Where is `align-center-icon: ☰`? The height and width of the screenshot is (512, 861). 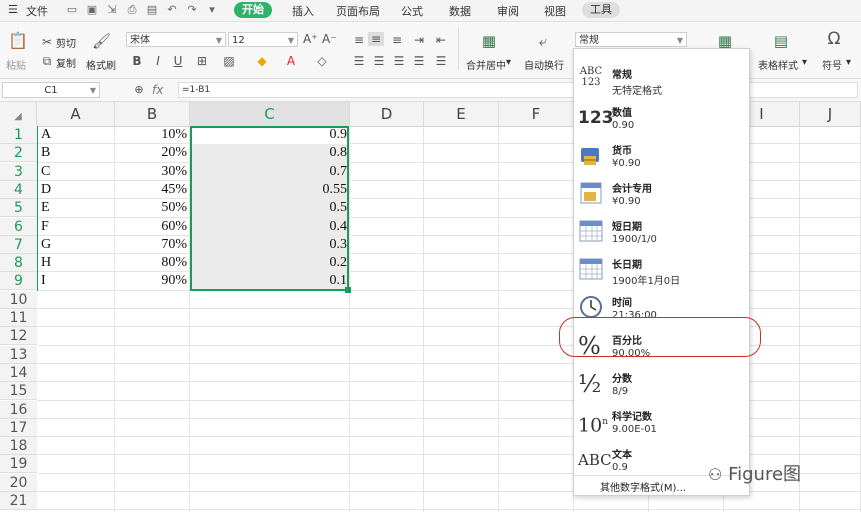
align-center-icon: ☰ is located at coordinates (379, 61).